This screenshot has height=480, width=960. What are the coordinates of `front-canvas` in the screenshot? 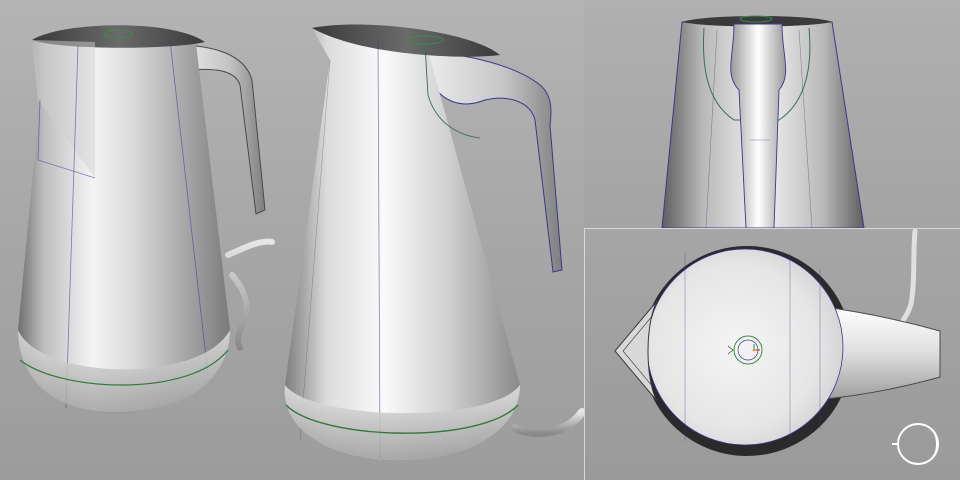 It's located at (763, 121).